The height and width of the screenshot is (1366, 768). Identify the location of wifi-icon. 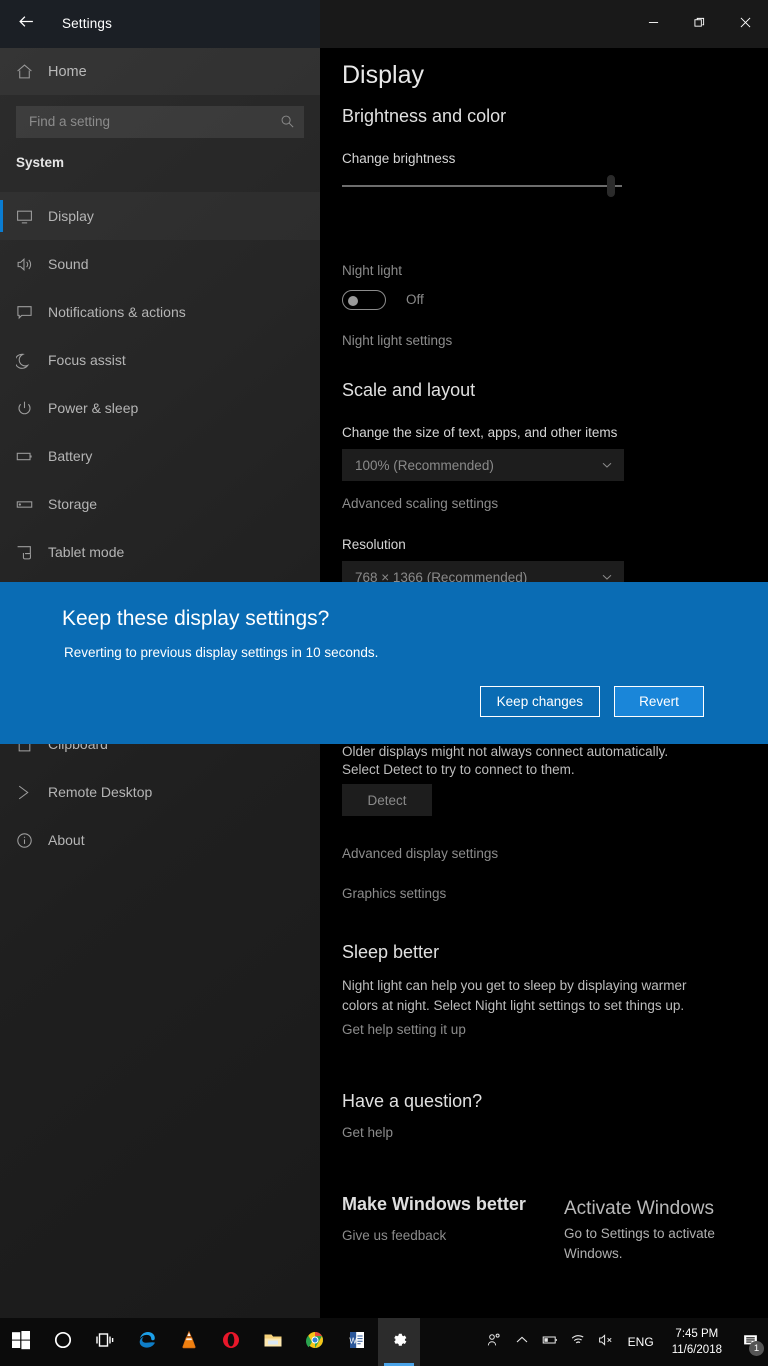
(578, 1342).